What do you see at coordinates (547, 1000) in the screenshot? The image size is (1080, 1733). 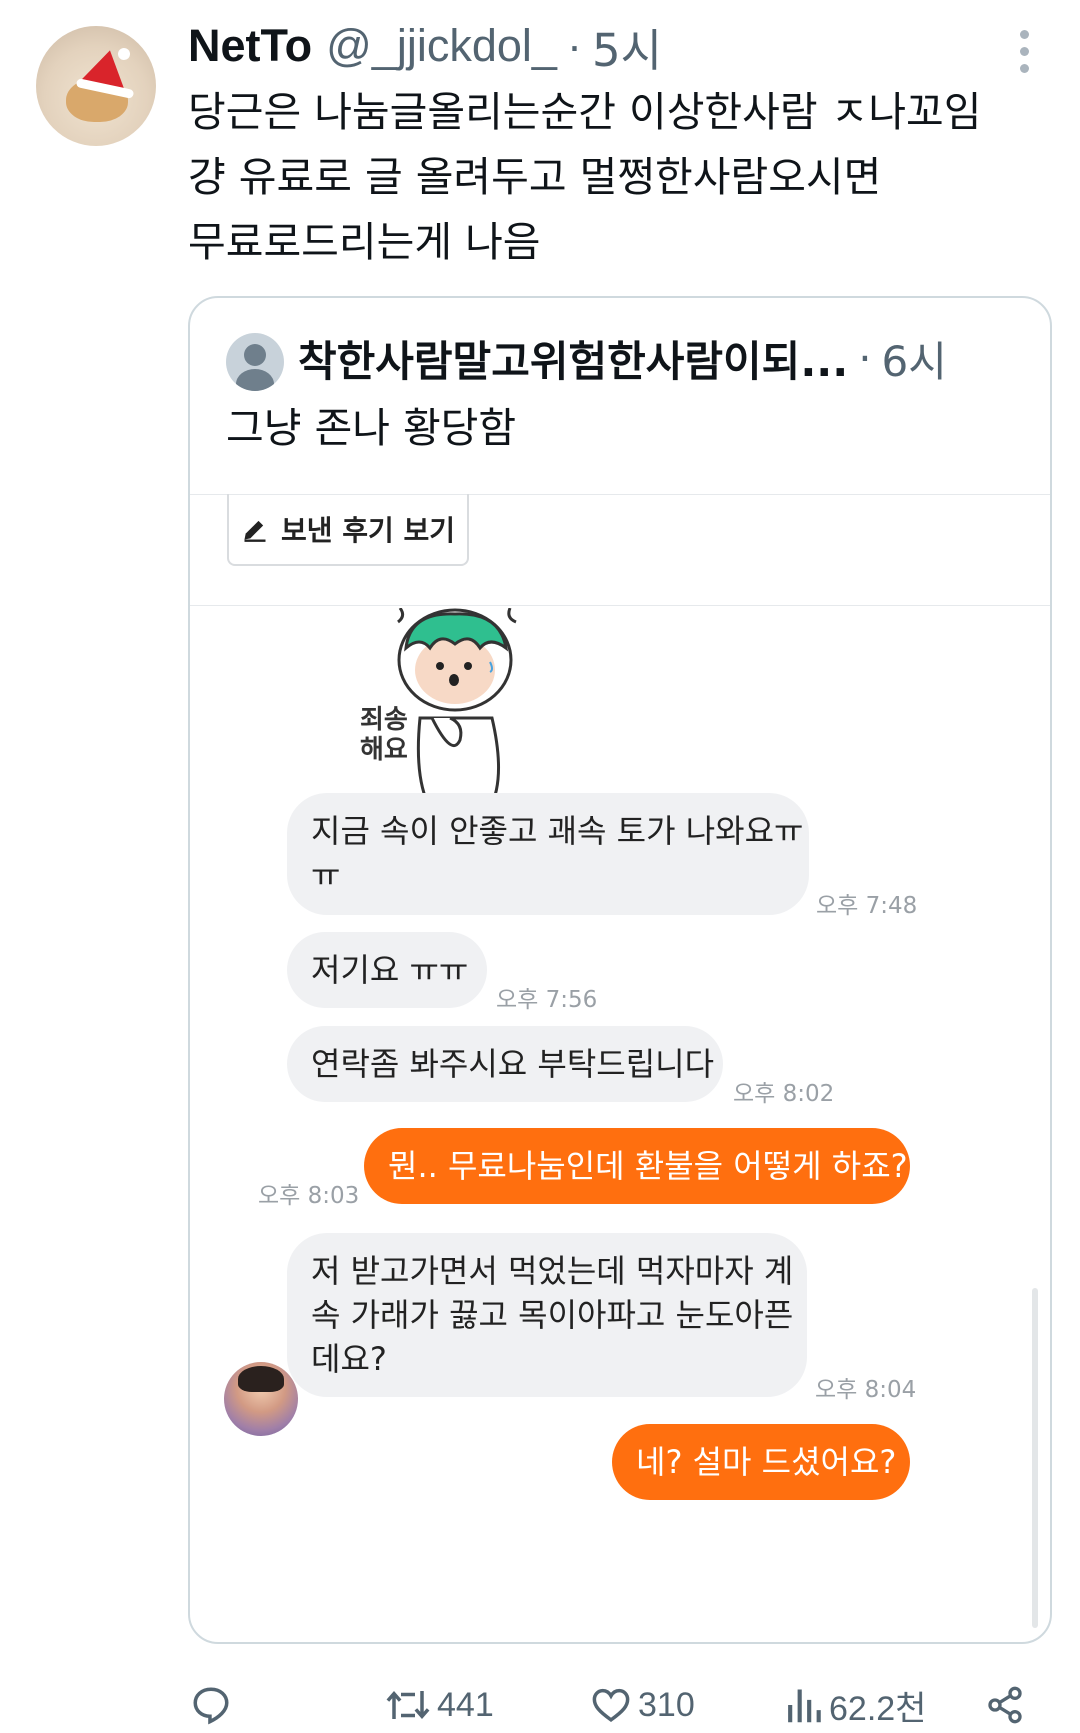 I see `message-time: 오후 7:56` at bounding box center [547, 1000].